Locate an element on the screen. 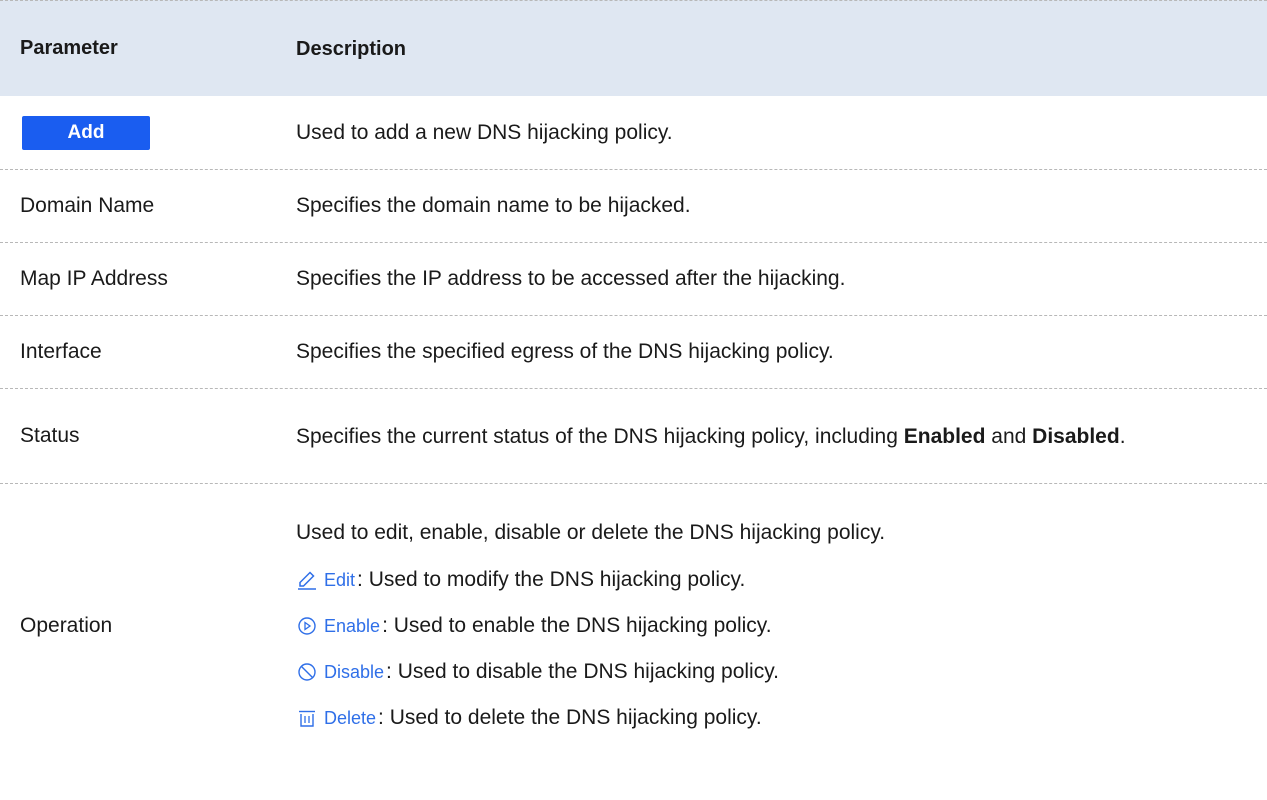  edit-label: Edit is located at coordinates (340, 580).